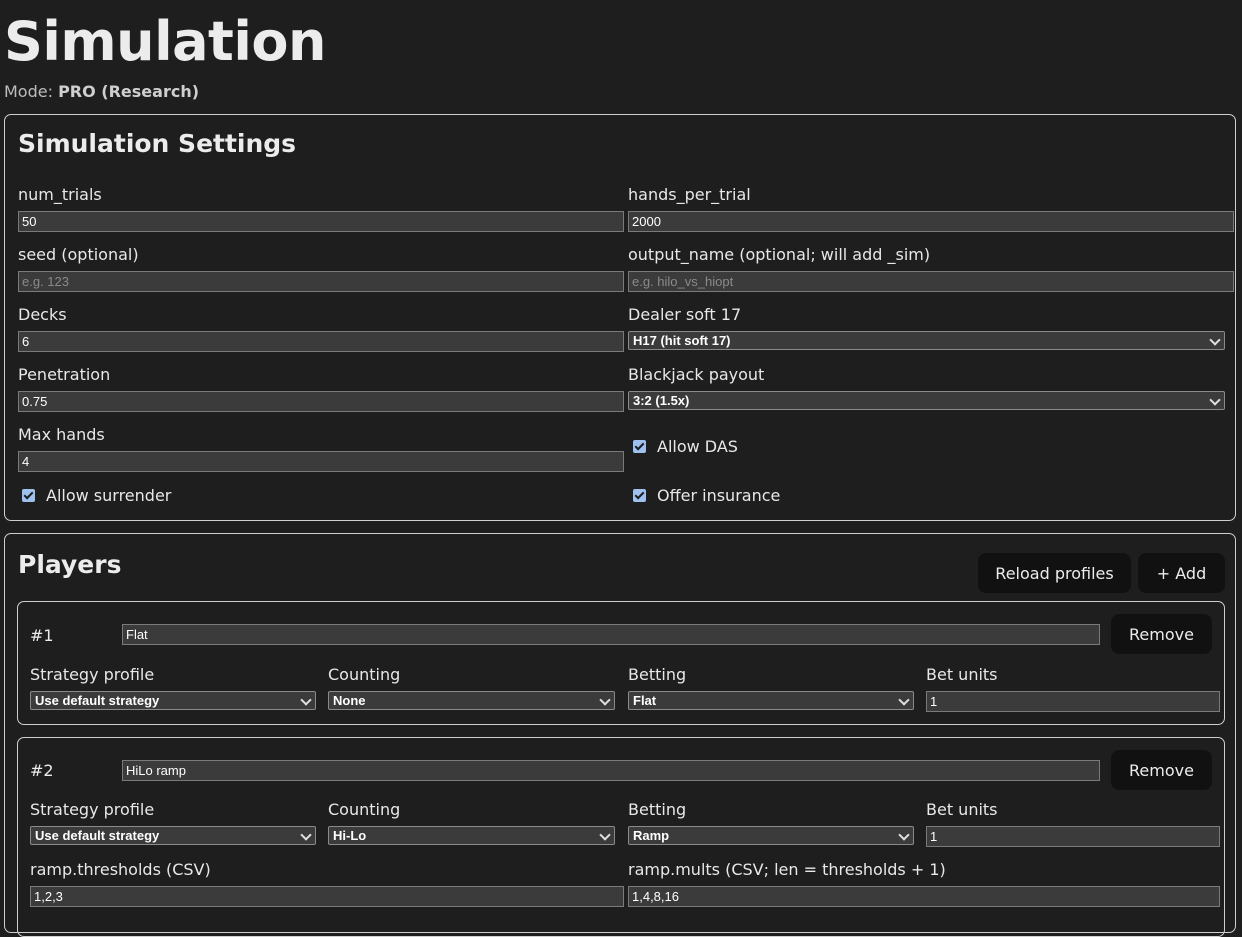  What do you see at coordinates (661, 400) in the screenshot?
I see `bj-payout-value: 3:2 (1.5x)` at bounding box center [661, 400].